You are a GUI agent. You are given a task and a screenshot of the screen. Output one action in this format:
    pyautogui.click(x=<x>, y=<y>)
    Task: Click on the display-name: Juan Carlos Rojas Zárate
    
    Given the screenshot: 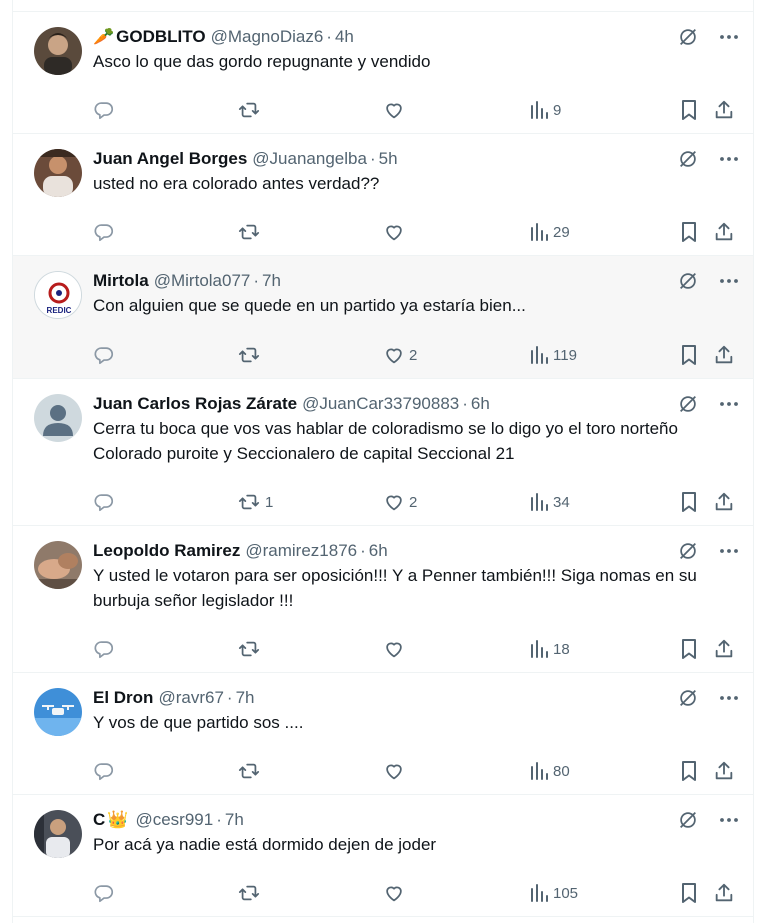 What is the action you would take?
    pyautogui.click(x=195, y=404)
    